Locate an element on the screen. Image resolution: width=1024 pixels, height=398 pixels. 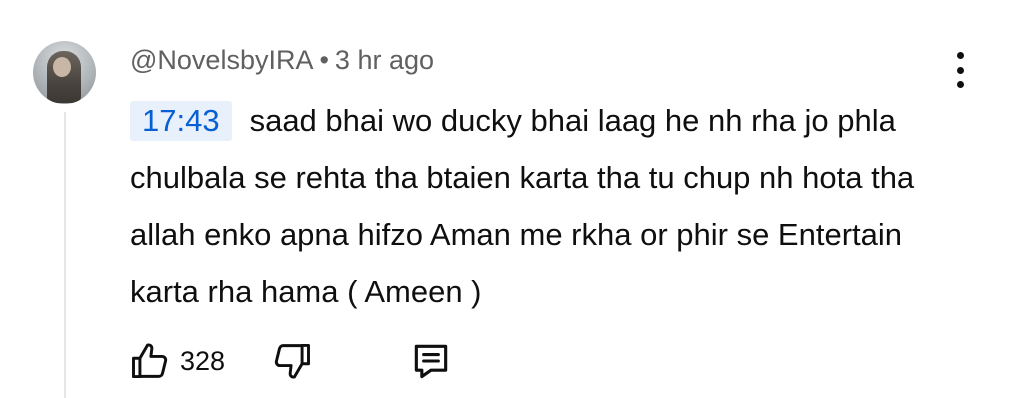
more-options-button is located at coordinates (960, 70).